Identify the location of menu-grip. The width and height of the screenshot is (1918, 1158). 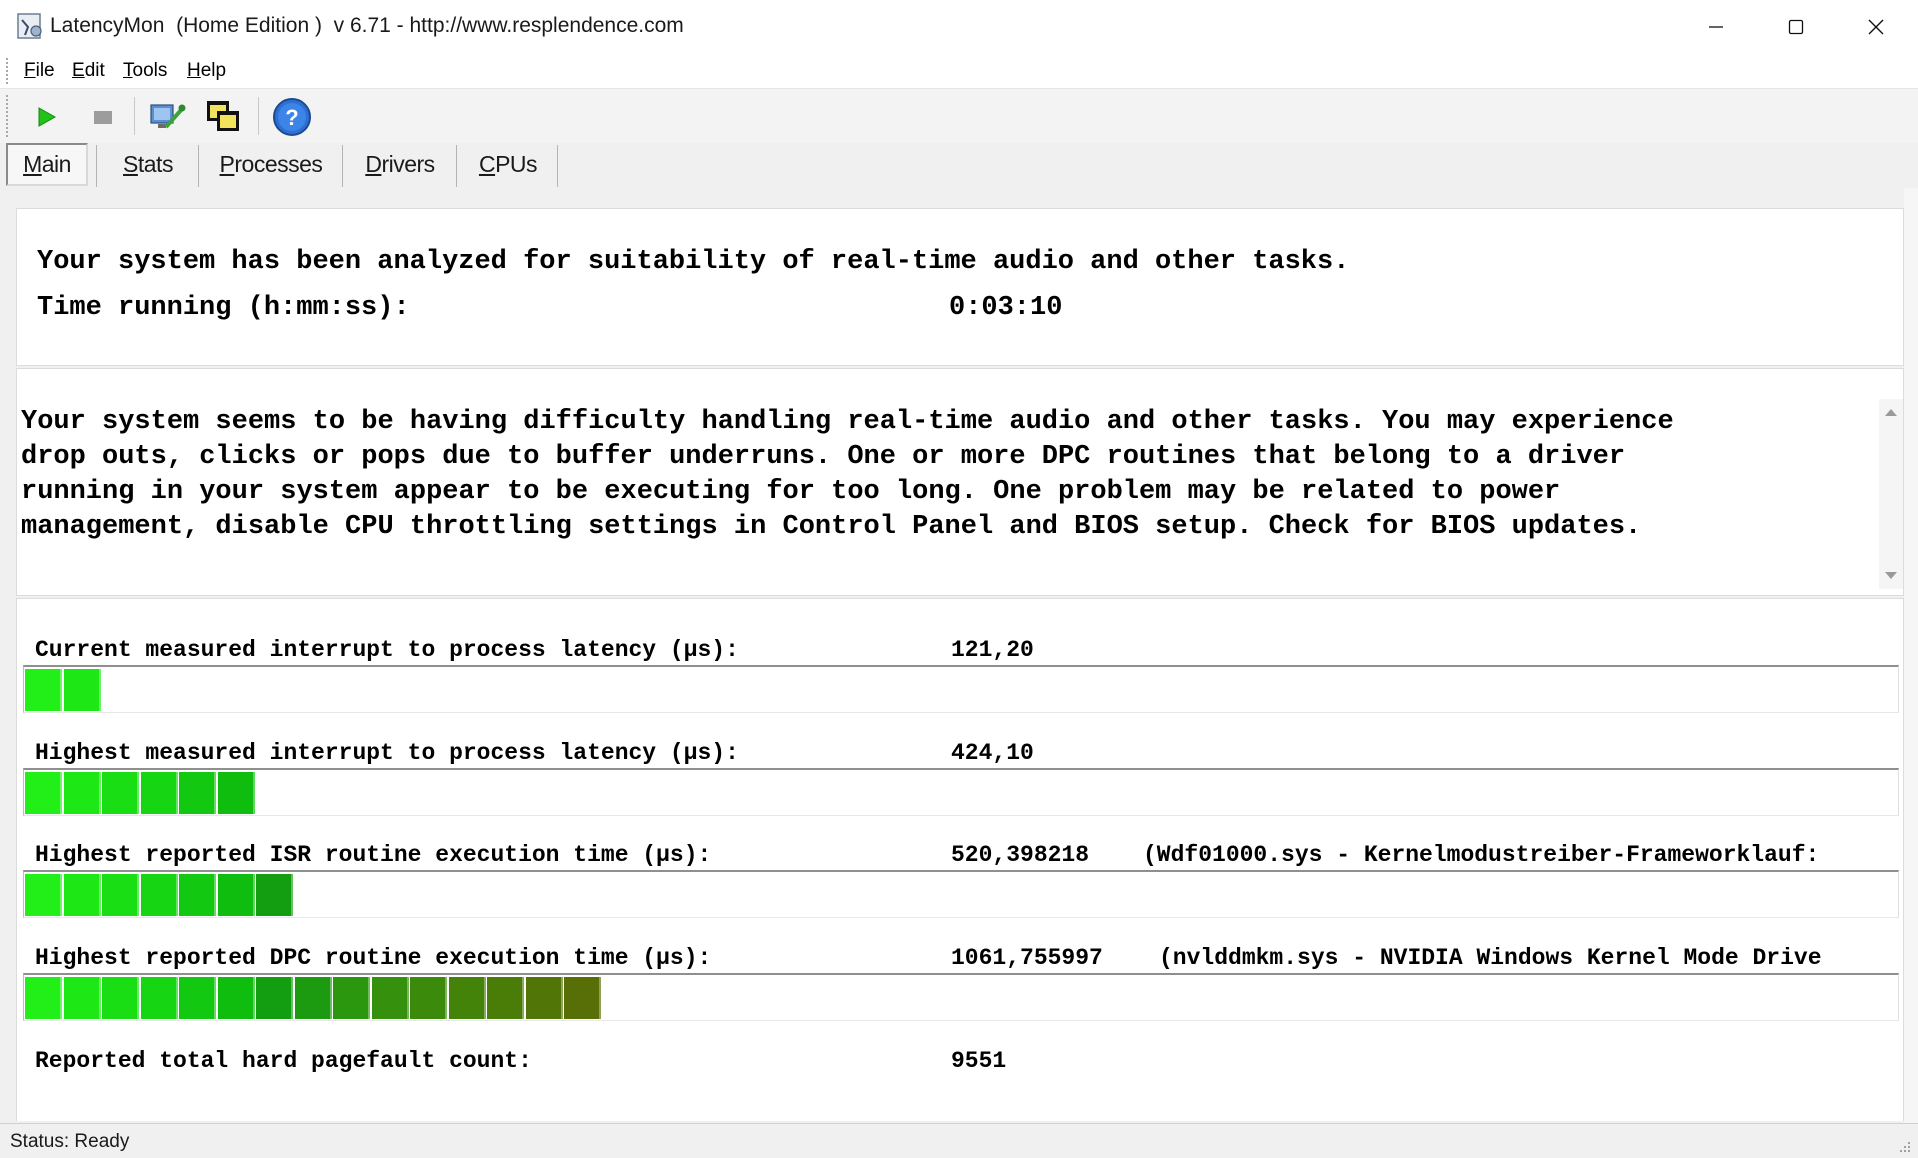
(7, 71).